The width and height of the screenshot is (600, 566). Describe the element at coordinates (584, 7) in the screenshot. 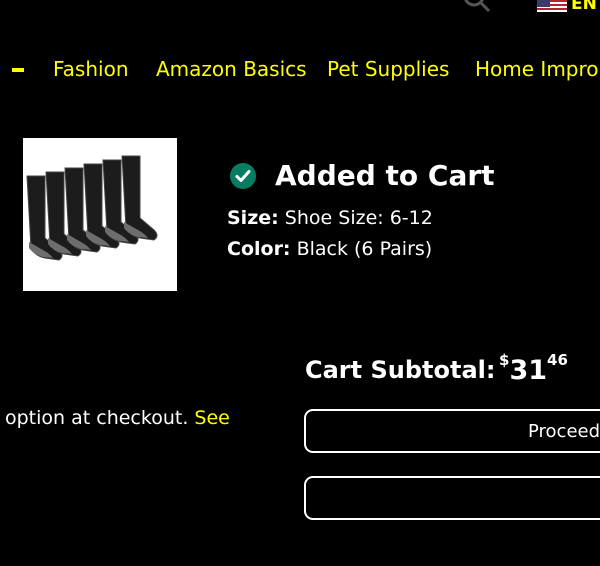

I see `language-selector: EN` at that location.